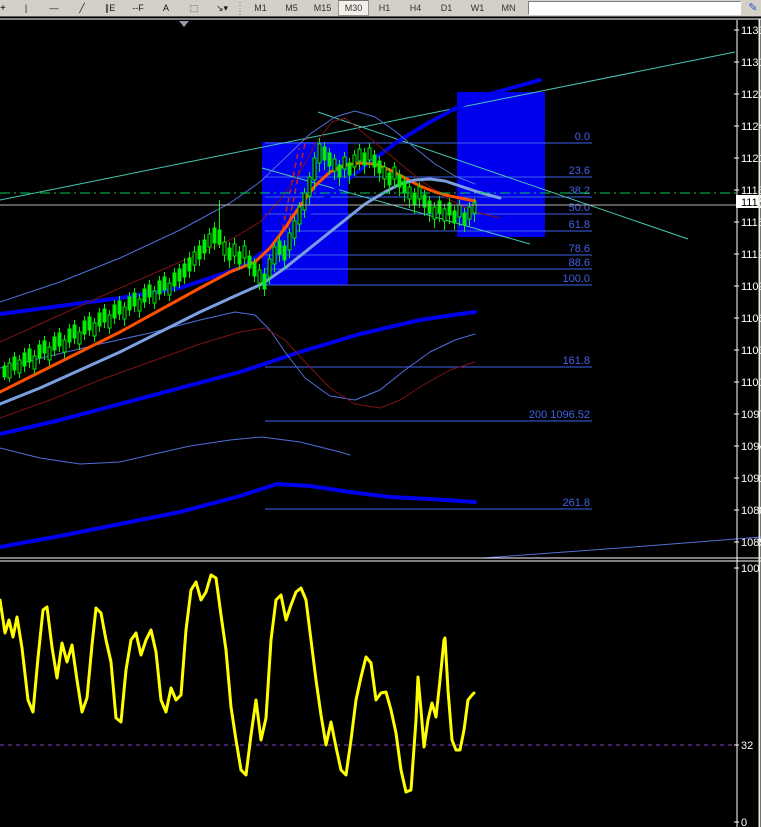  I want to click on timeframe-M1-button: M1, so click(260, 8).